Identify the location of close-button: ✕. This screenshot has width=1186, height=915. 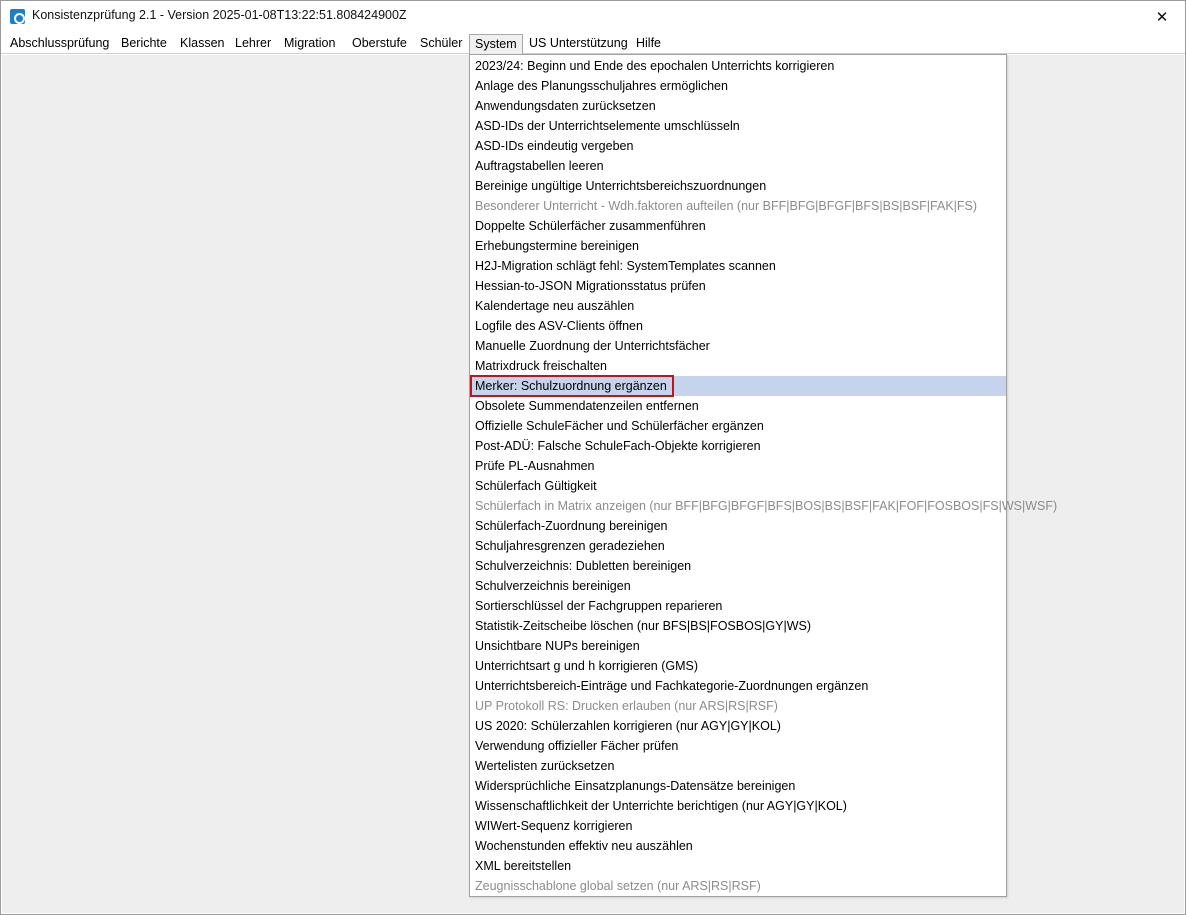
(1162, 16).